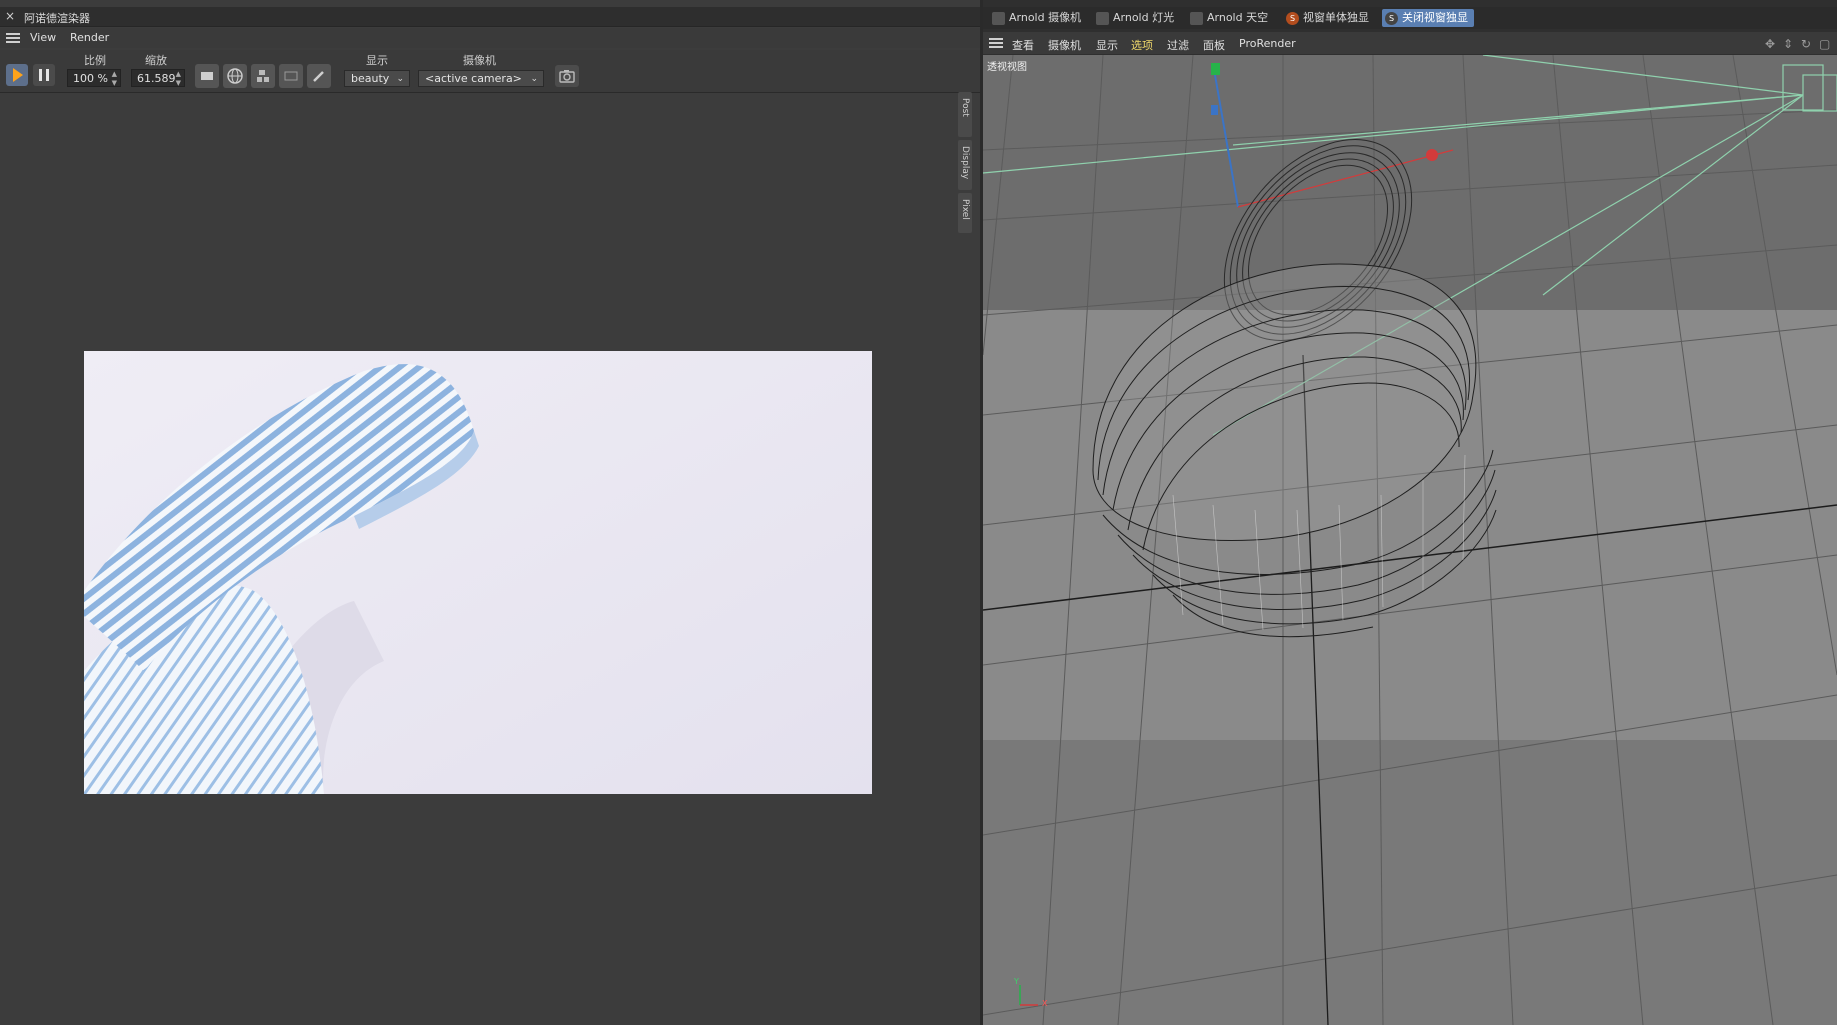 The image size is (1837, 1025). I want to click on solo-view-tab: S 视窗单体独显, so click(1329, 18).